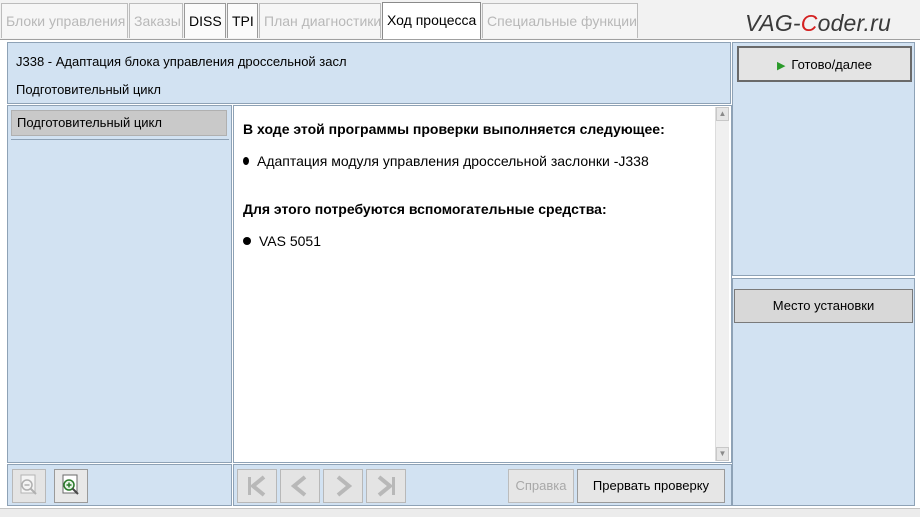 The width and height of the screenshot is (920, 517). Describe the element at coordinates (823, 159) in the screenshot. I see `action-panel: ▶ Готово/далее` at that location.